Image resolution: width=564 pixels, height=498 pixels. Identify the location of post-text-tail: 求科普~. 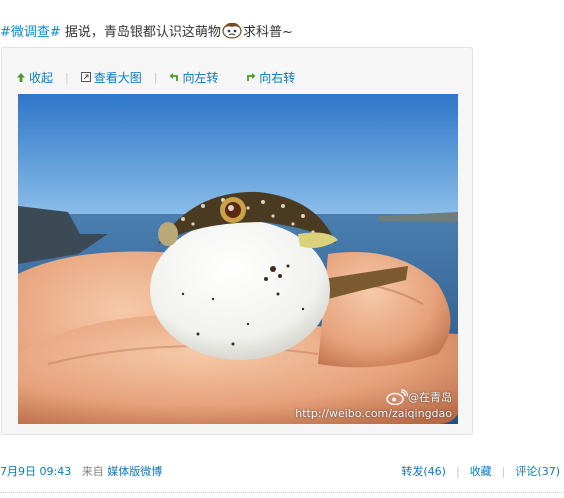
(267, 32).